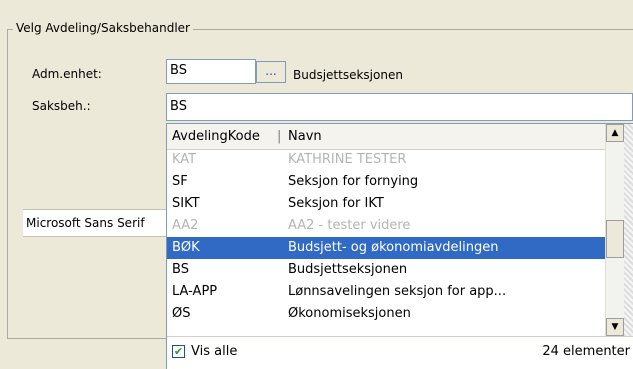  What do you see at coordinates (185, 225) in the screenshot?
I see `list-item-code: AA2` at bounding box center [185, 225].